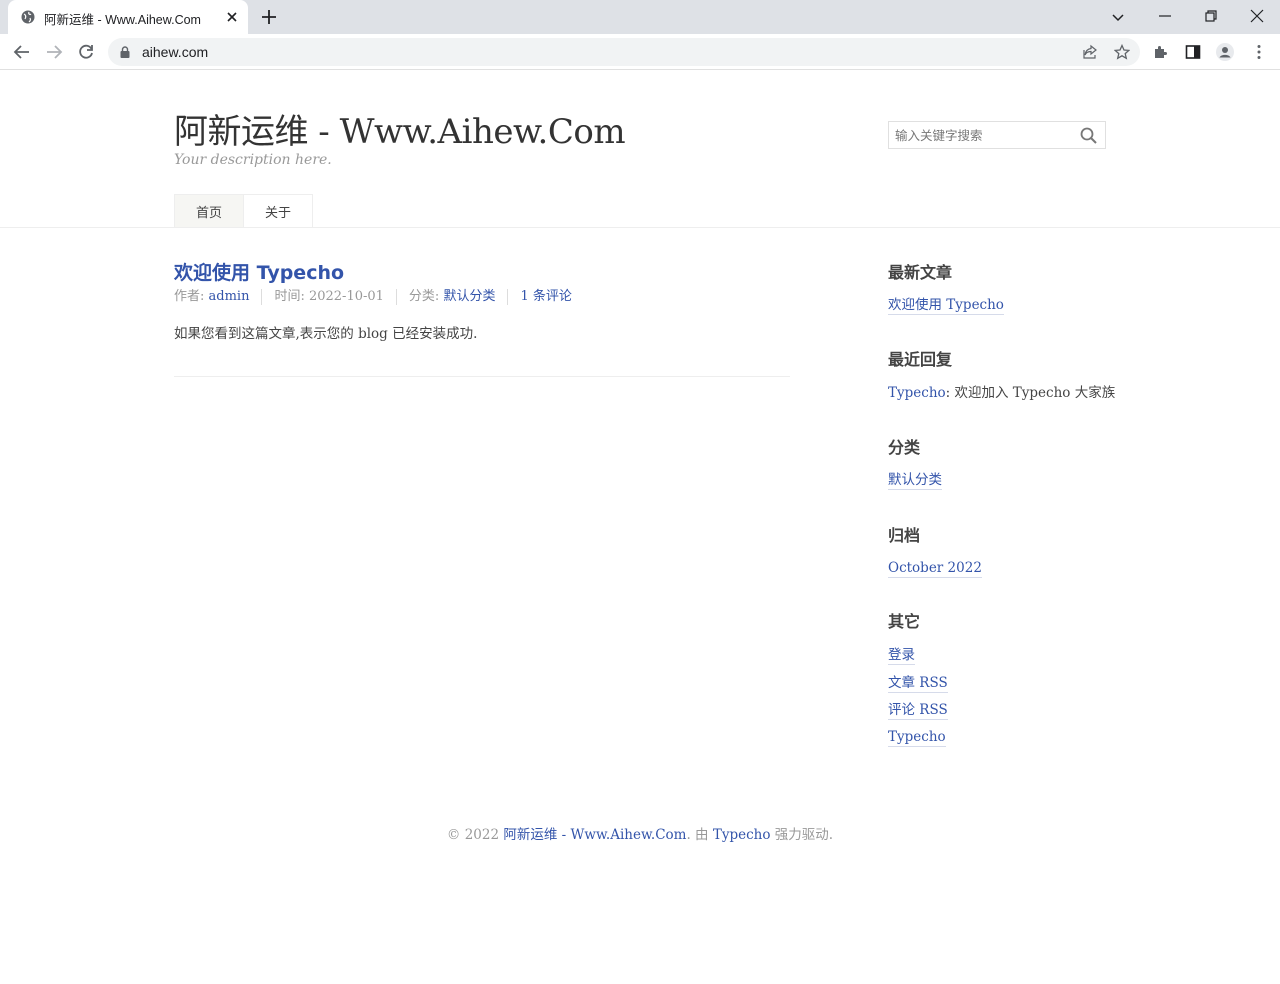 The height and width of the screenshot is (984, 1280). I want to click on widget-title-misc: 其它, so click(904, 621).